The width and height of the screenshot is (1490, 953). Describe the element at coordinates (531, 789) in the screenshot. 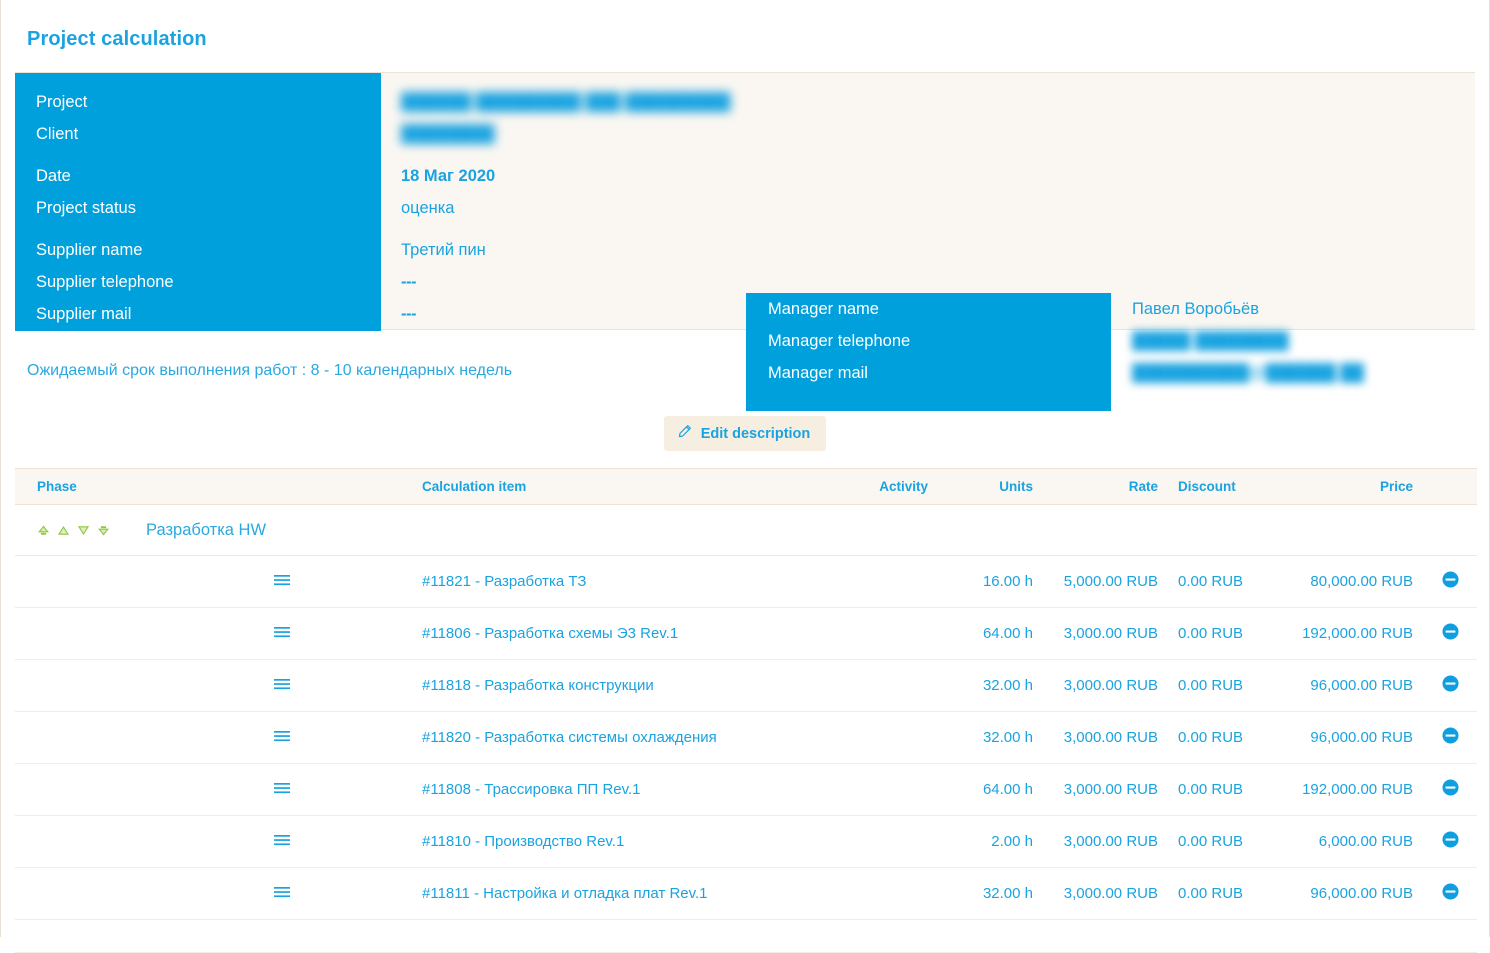

I see `calculation-item-link: #11808 - Трассировка ПП Rev.1` at that location.